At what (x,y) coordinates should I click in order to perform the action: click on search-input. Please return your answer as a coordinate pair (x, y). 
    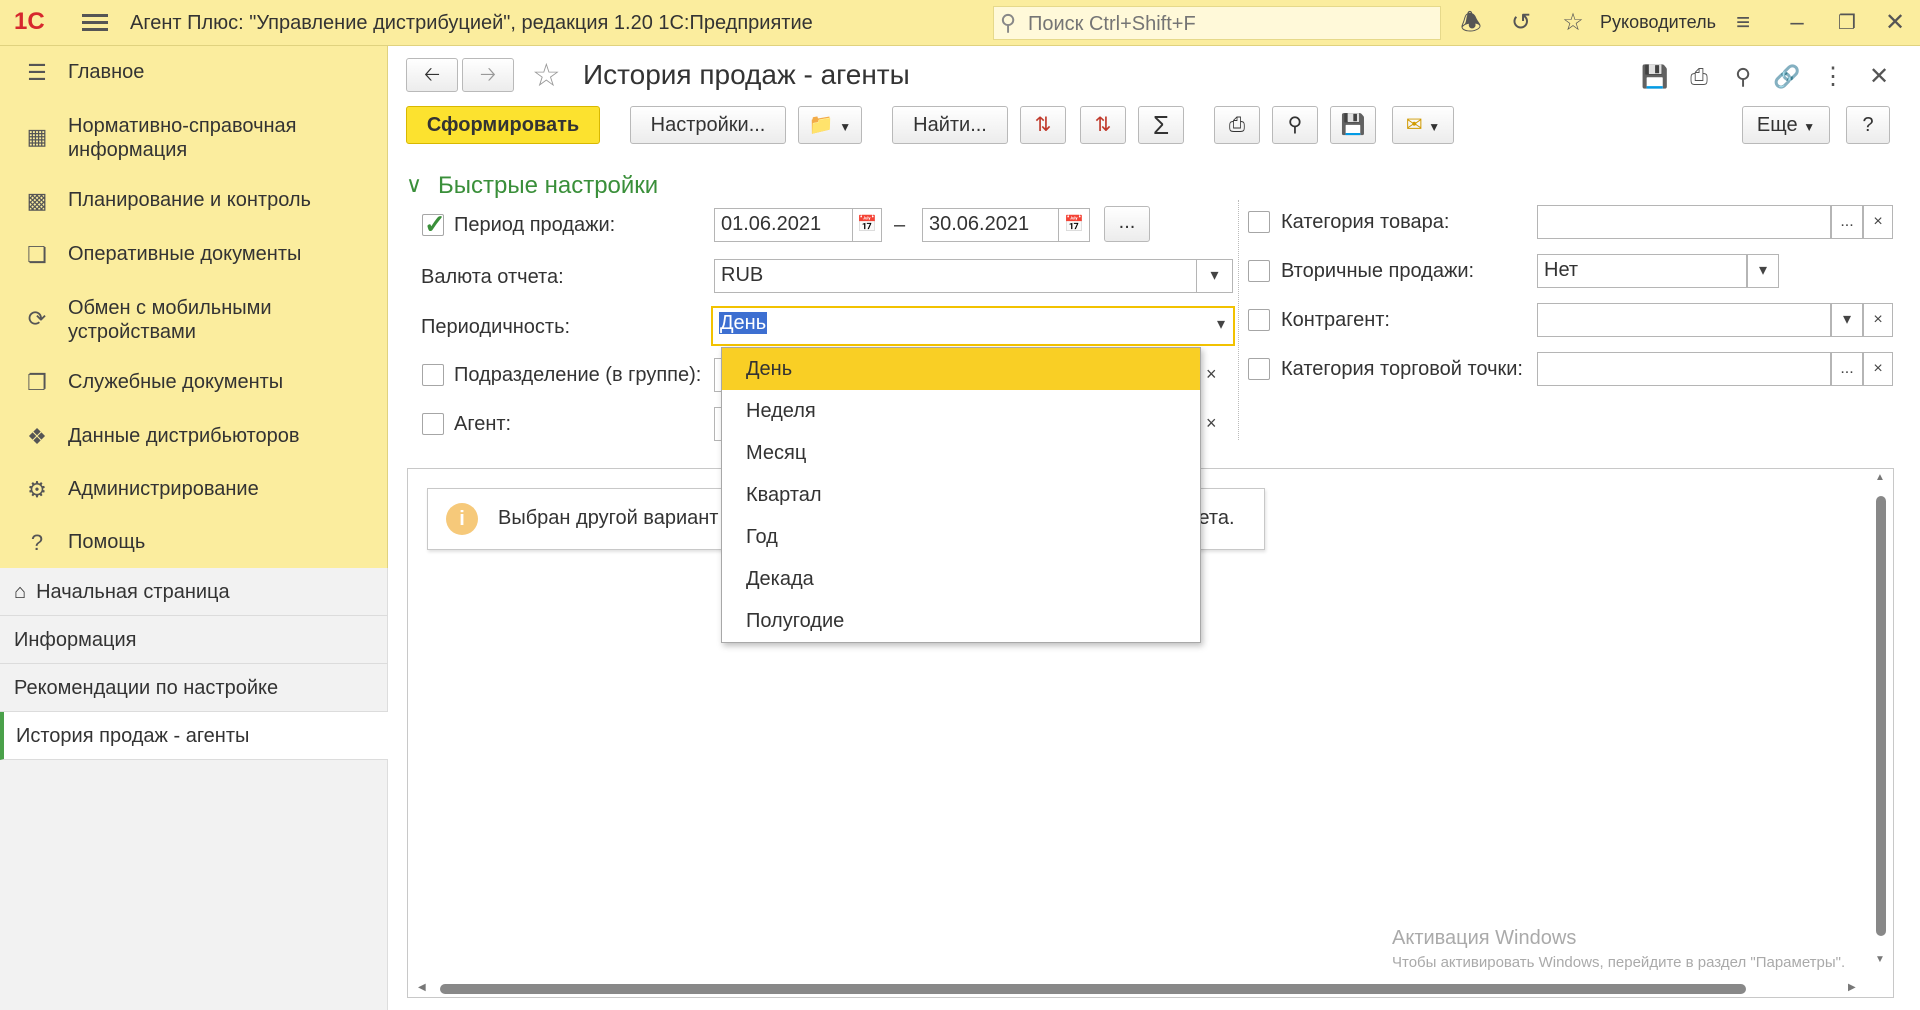
    Looking at the image, I should click on (1226, 24).